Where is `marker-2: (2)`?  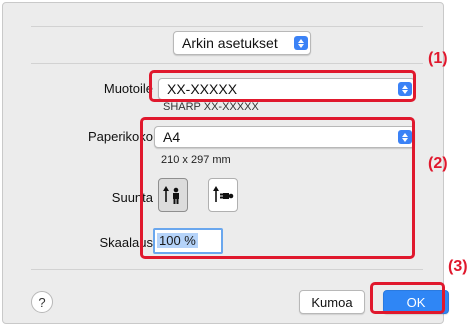 marker-2: (2) is located at coordinates (438, 163).